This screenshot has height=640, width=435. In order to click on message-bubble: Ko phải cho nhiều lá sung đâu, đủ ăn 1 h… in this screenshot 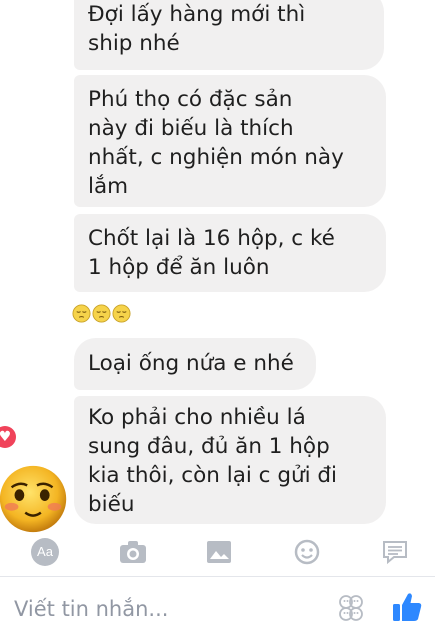, I will do `click(230, 460)`.